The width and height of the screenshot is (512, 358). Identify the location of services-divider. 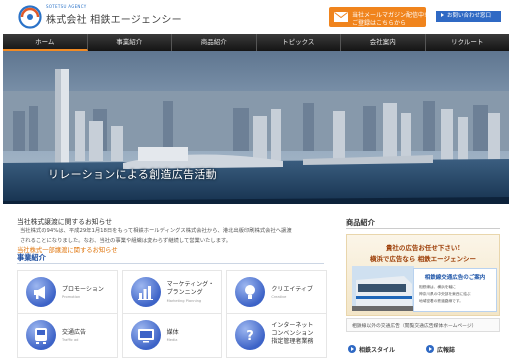
(170, 263).